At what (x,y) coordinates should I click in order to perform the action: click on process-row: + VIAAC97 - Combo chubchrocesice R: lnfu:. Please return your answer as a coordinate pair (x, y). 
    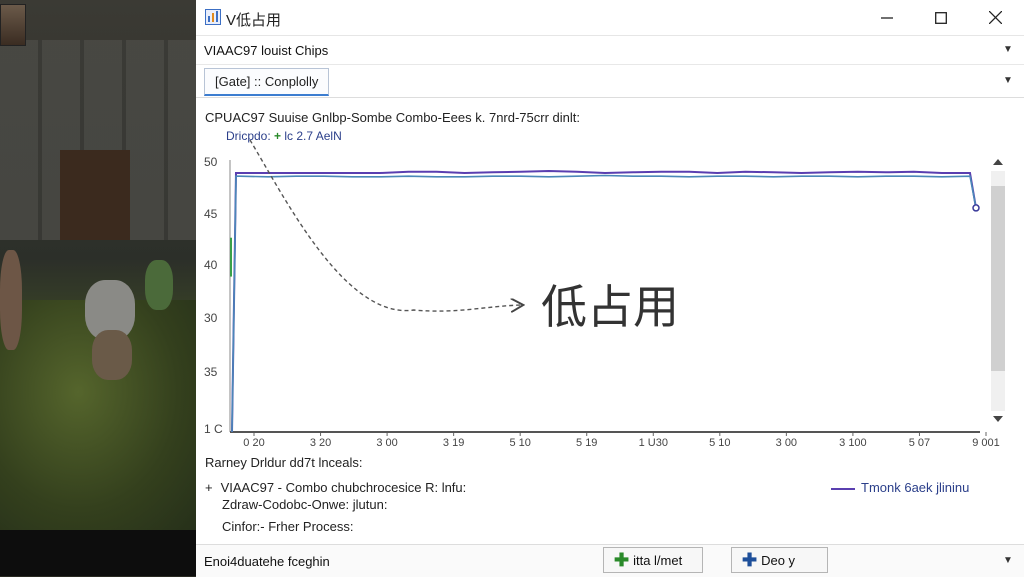
    Looking at the image, I should click on (335, 487).